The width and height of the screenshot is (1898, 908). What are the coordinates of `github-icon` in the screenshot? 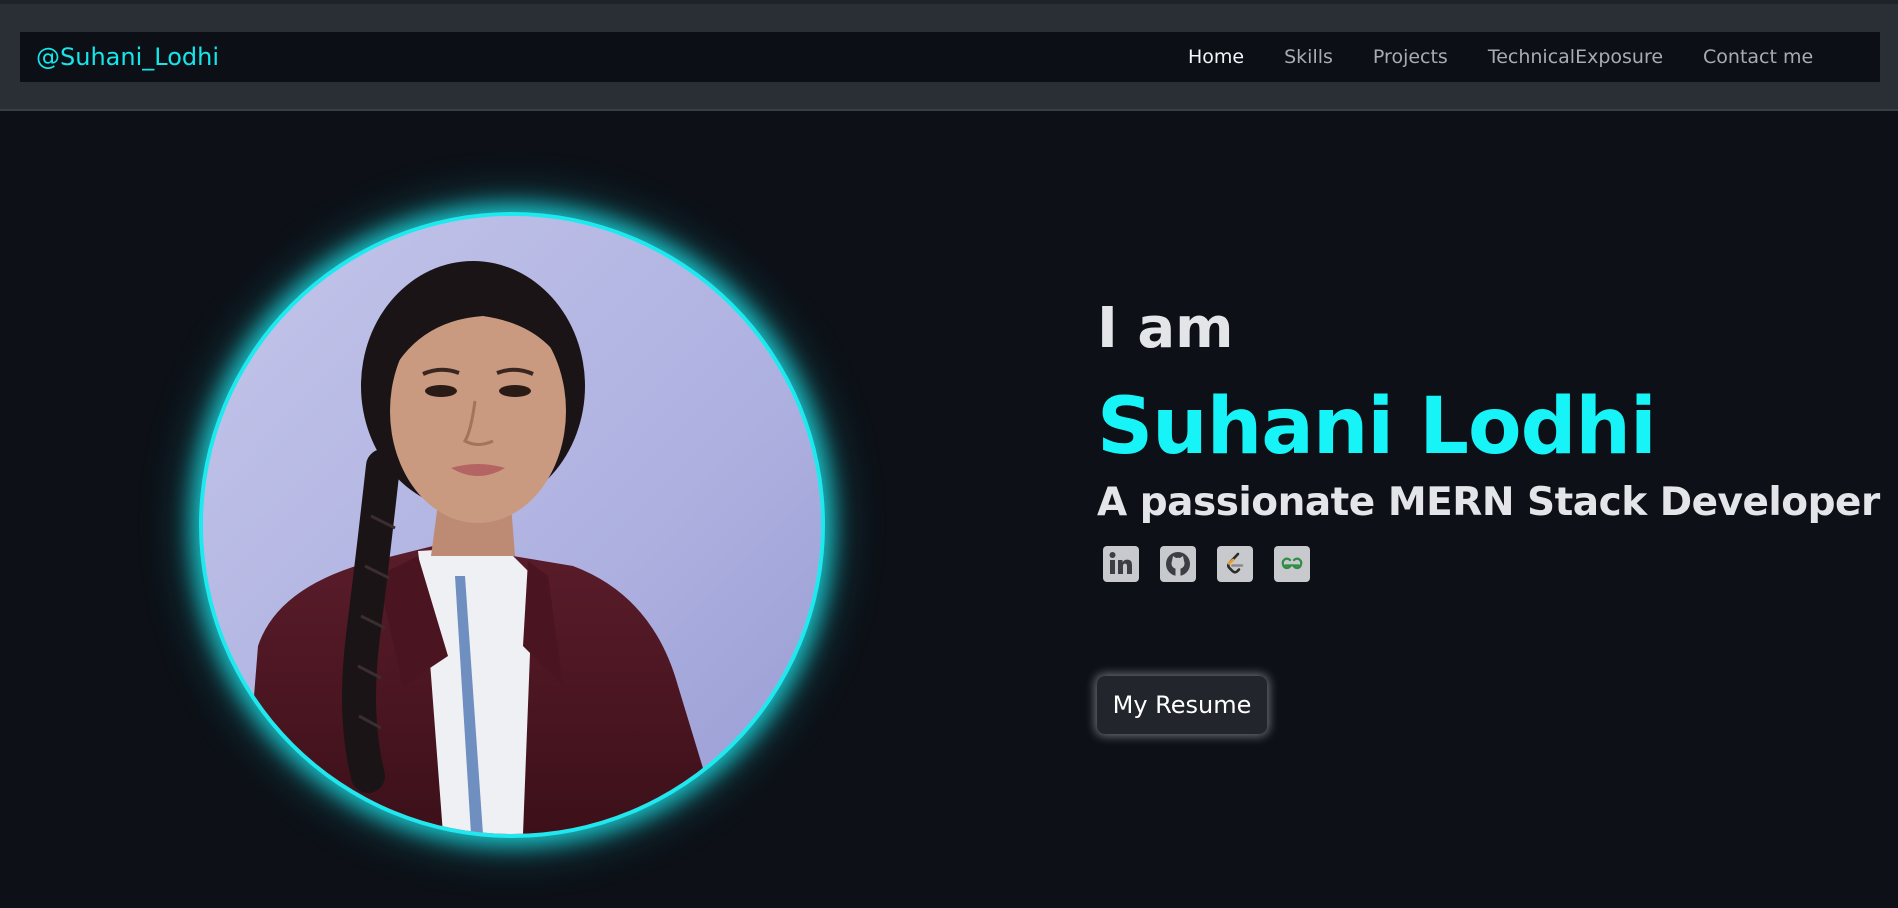 It's located at (1178, 564).